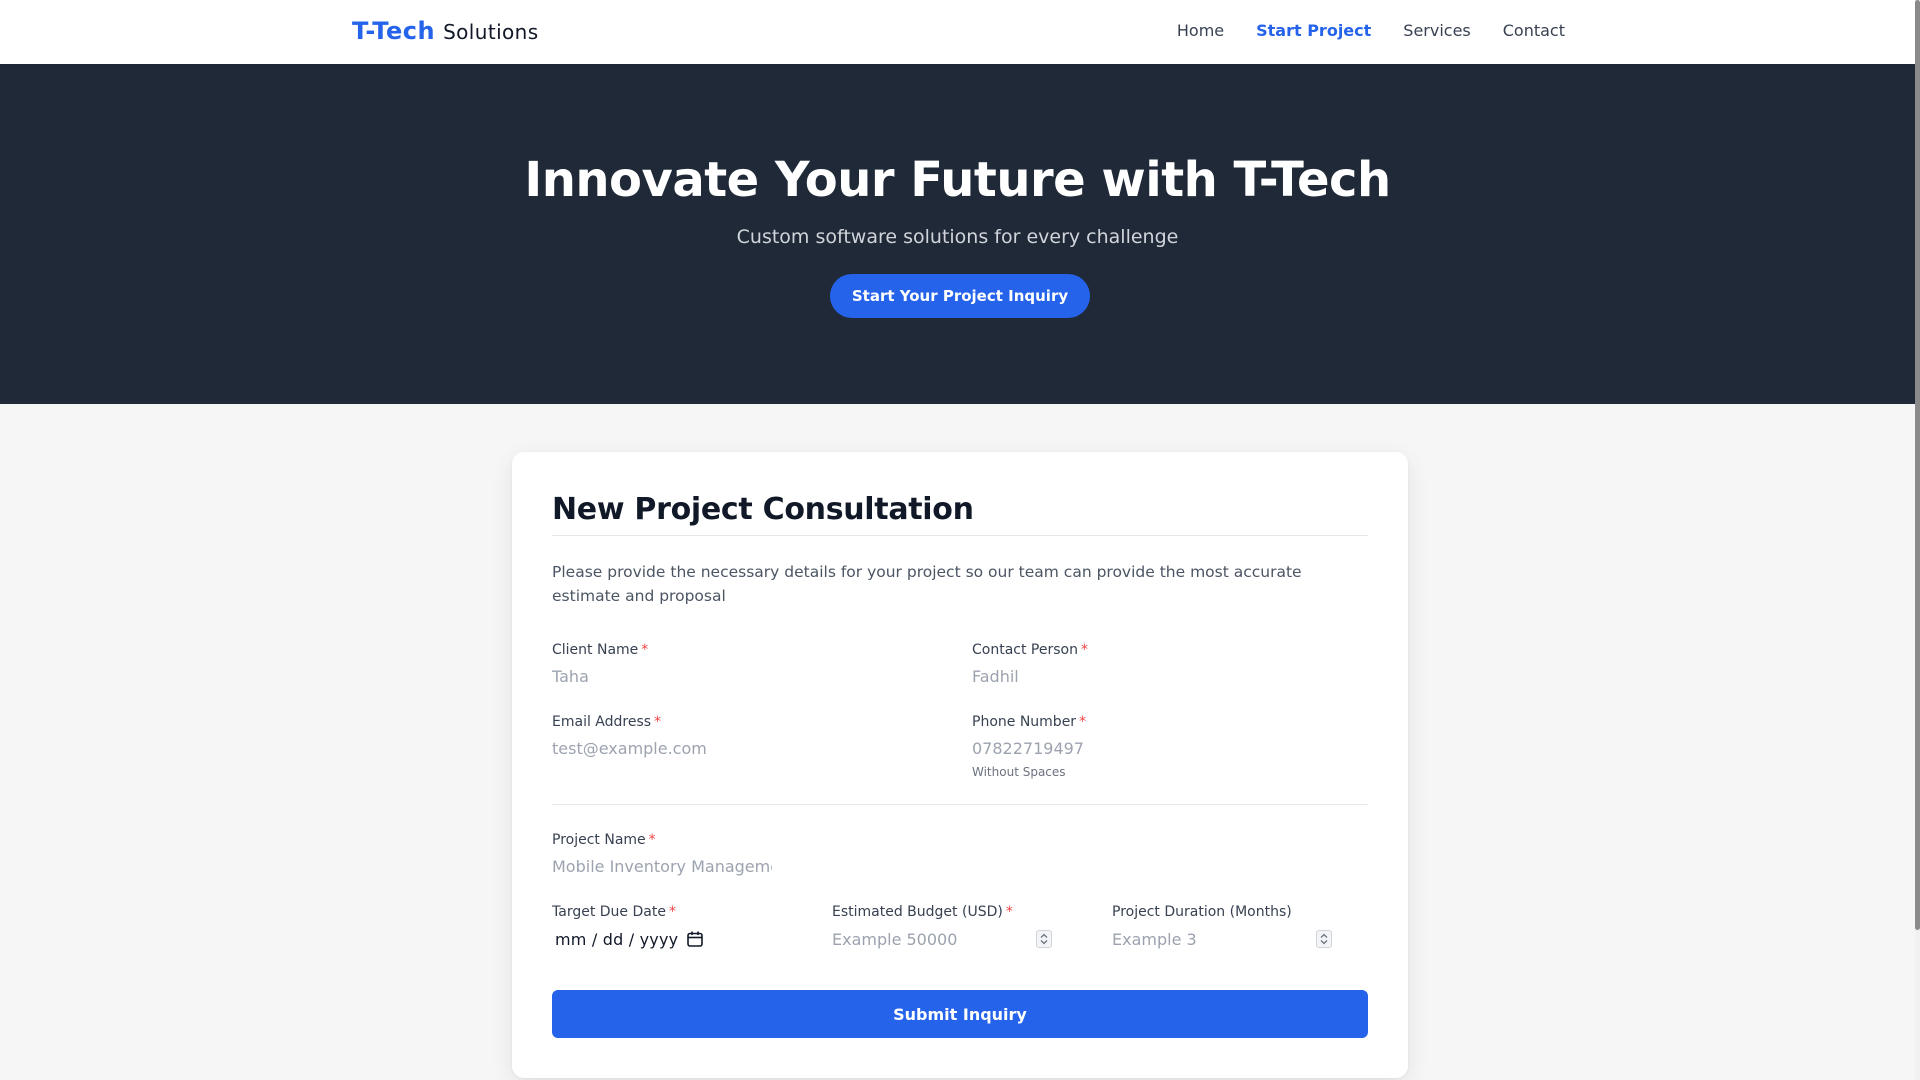 This screenshot has width=1920, height=1080. I want to click on client-name-label: Client Name *, so click(742, 650).